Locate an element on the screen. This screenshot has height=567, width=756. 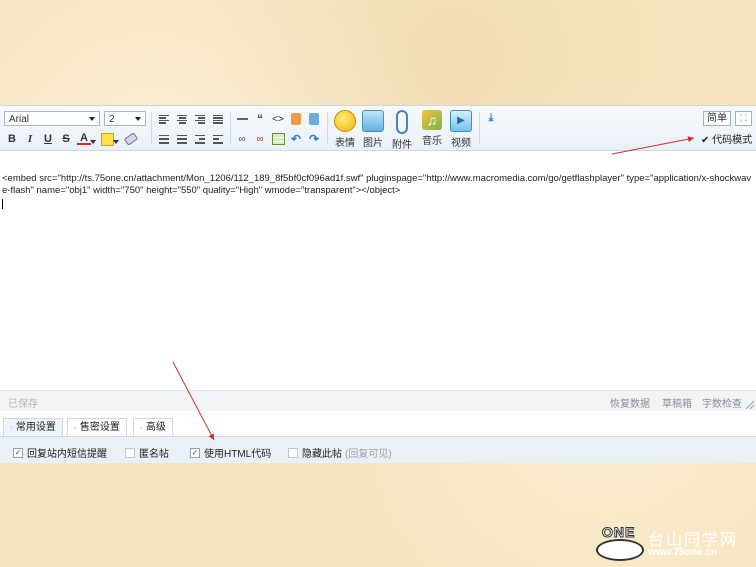
site-url-text: www.75one.cn is located at coordinates (683, 552).